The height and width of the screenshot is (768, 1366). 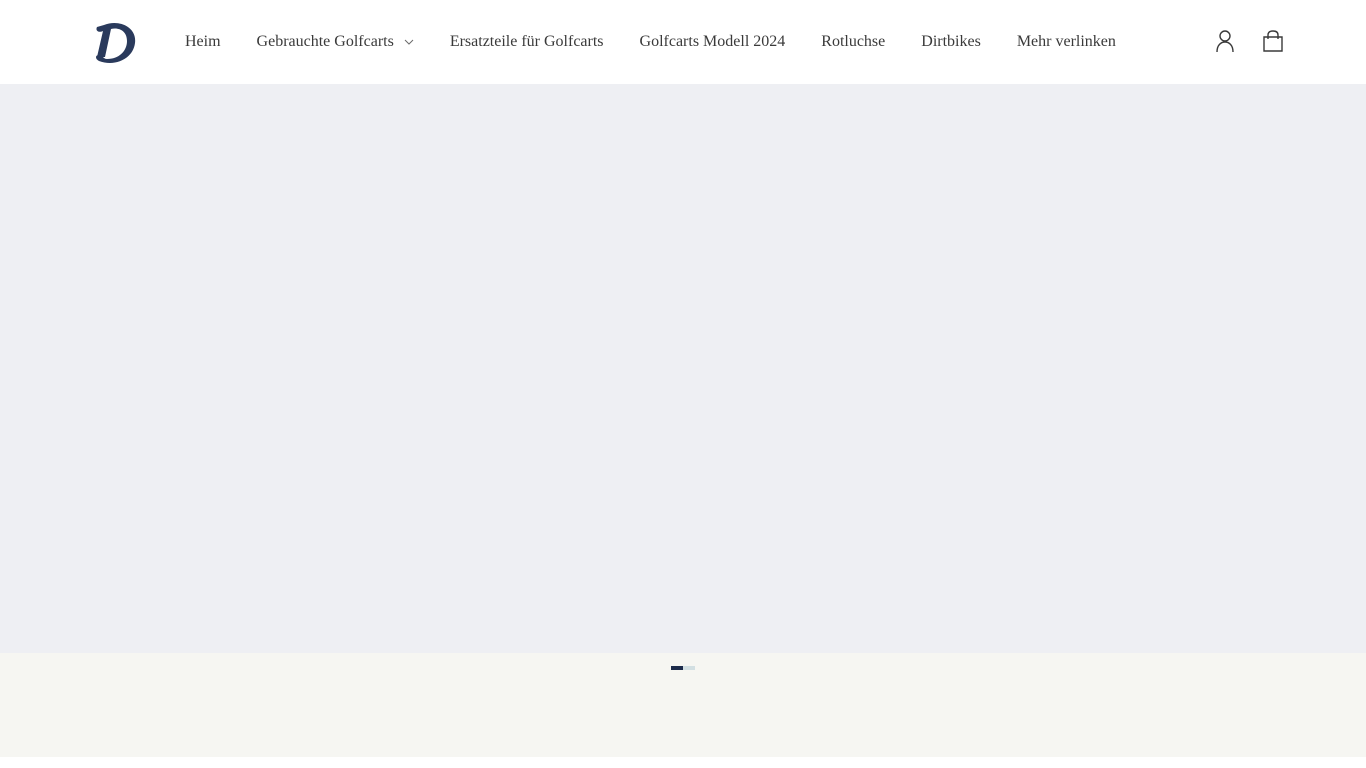 I want to click on page-section-divider, so click(x=683, y=762).